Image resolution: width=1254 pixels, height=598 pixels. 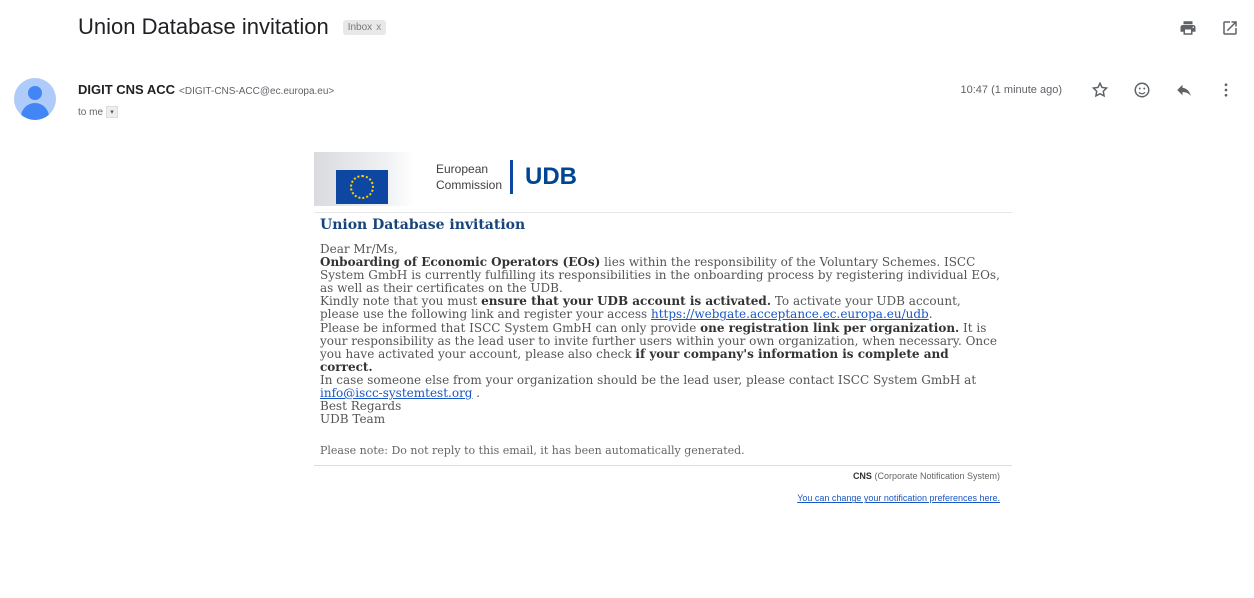 I want to click on divider, so click(x=663, y=212).